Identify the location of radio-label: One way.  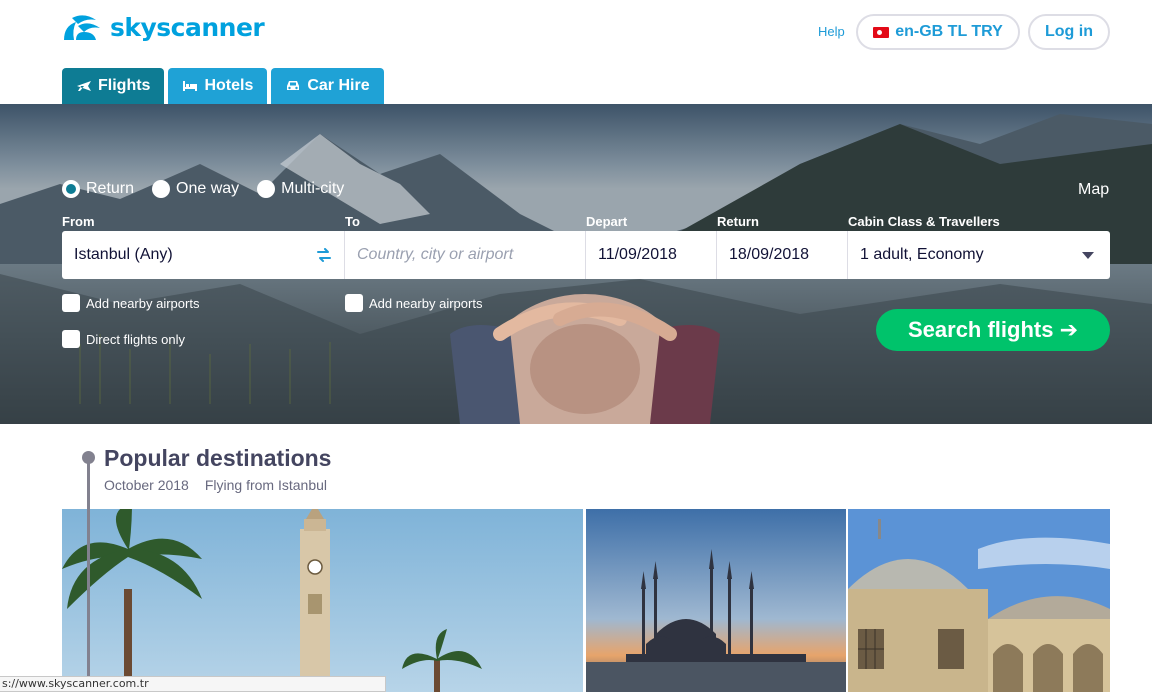
(208, 188).